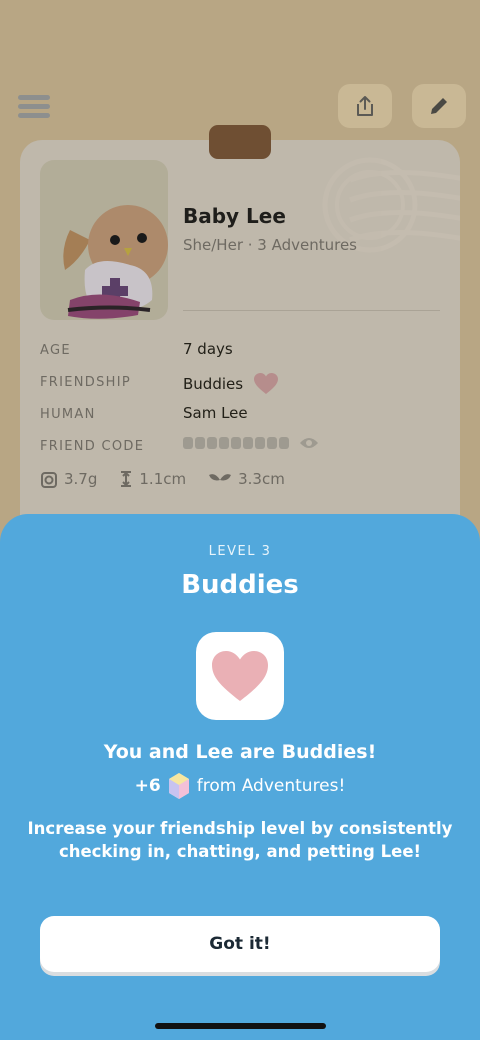  Describe the element at coordinates (55, 350) in the screenshot. I see `age-label: AGE` at that location.